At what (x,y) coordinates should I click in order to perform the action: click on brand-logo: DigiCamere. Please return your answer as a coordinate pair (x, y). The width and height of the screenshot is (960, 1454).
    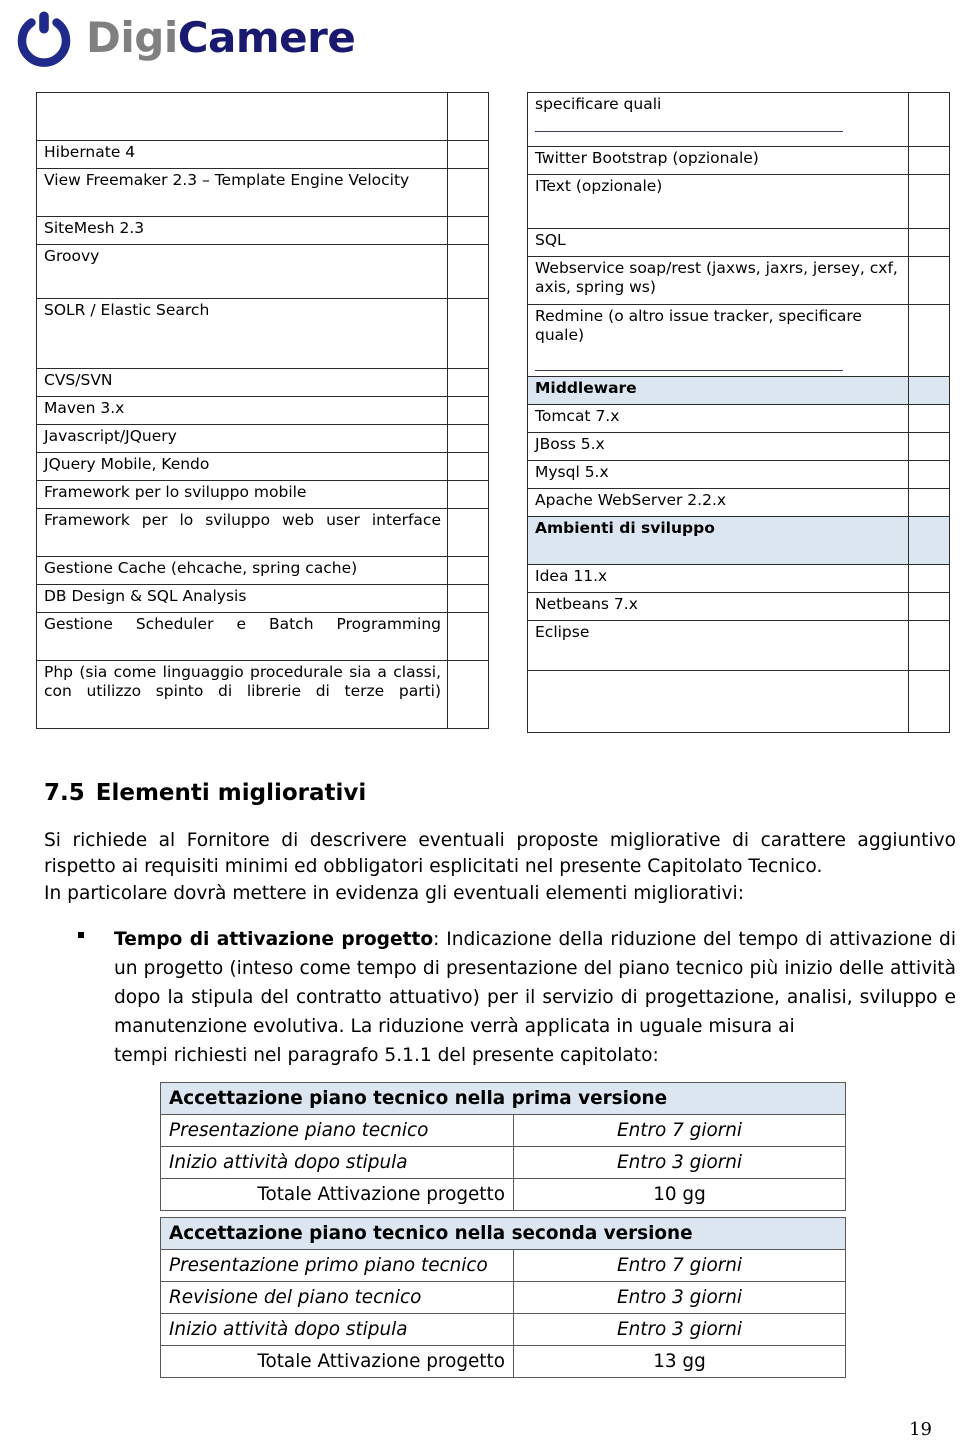
    Looking at the image, I should click on (185, 38).